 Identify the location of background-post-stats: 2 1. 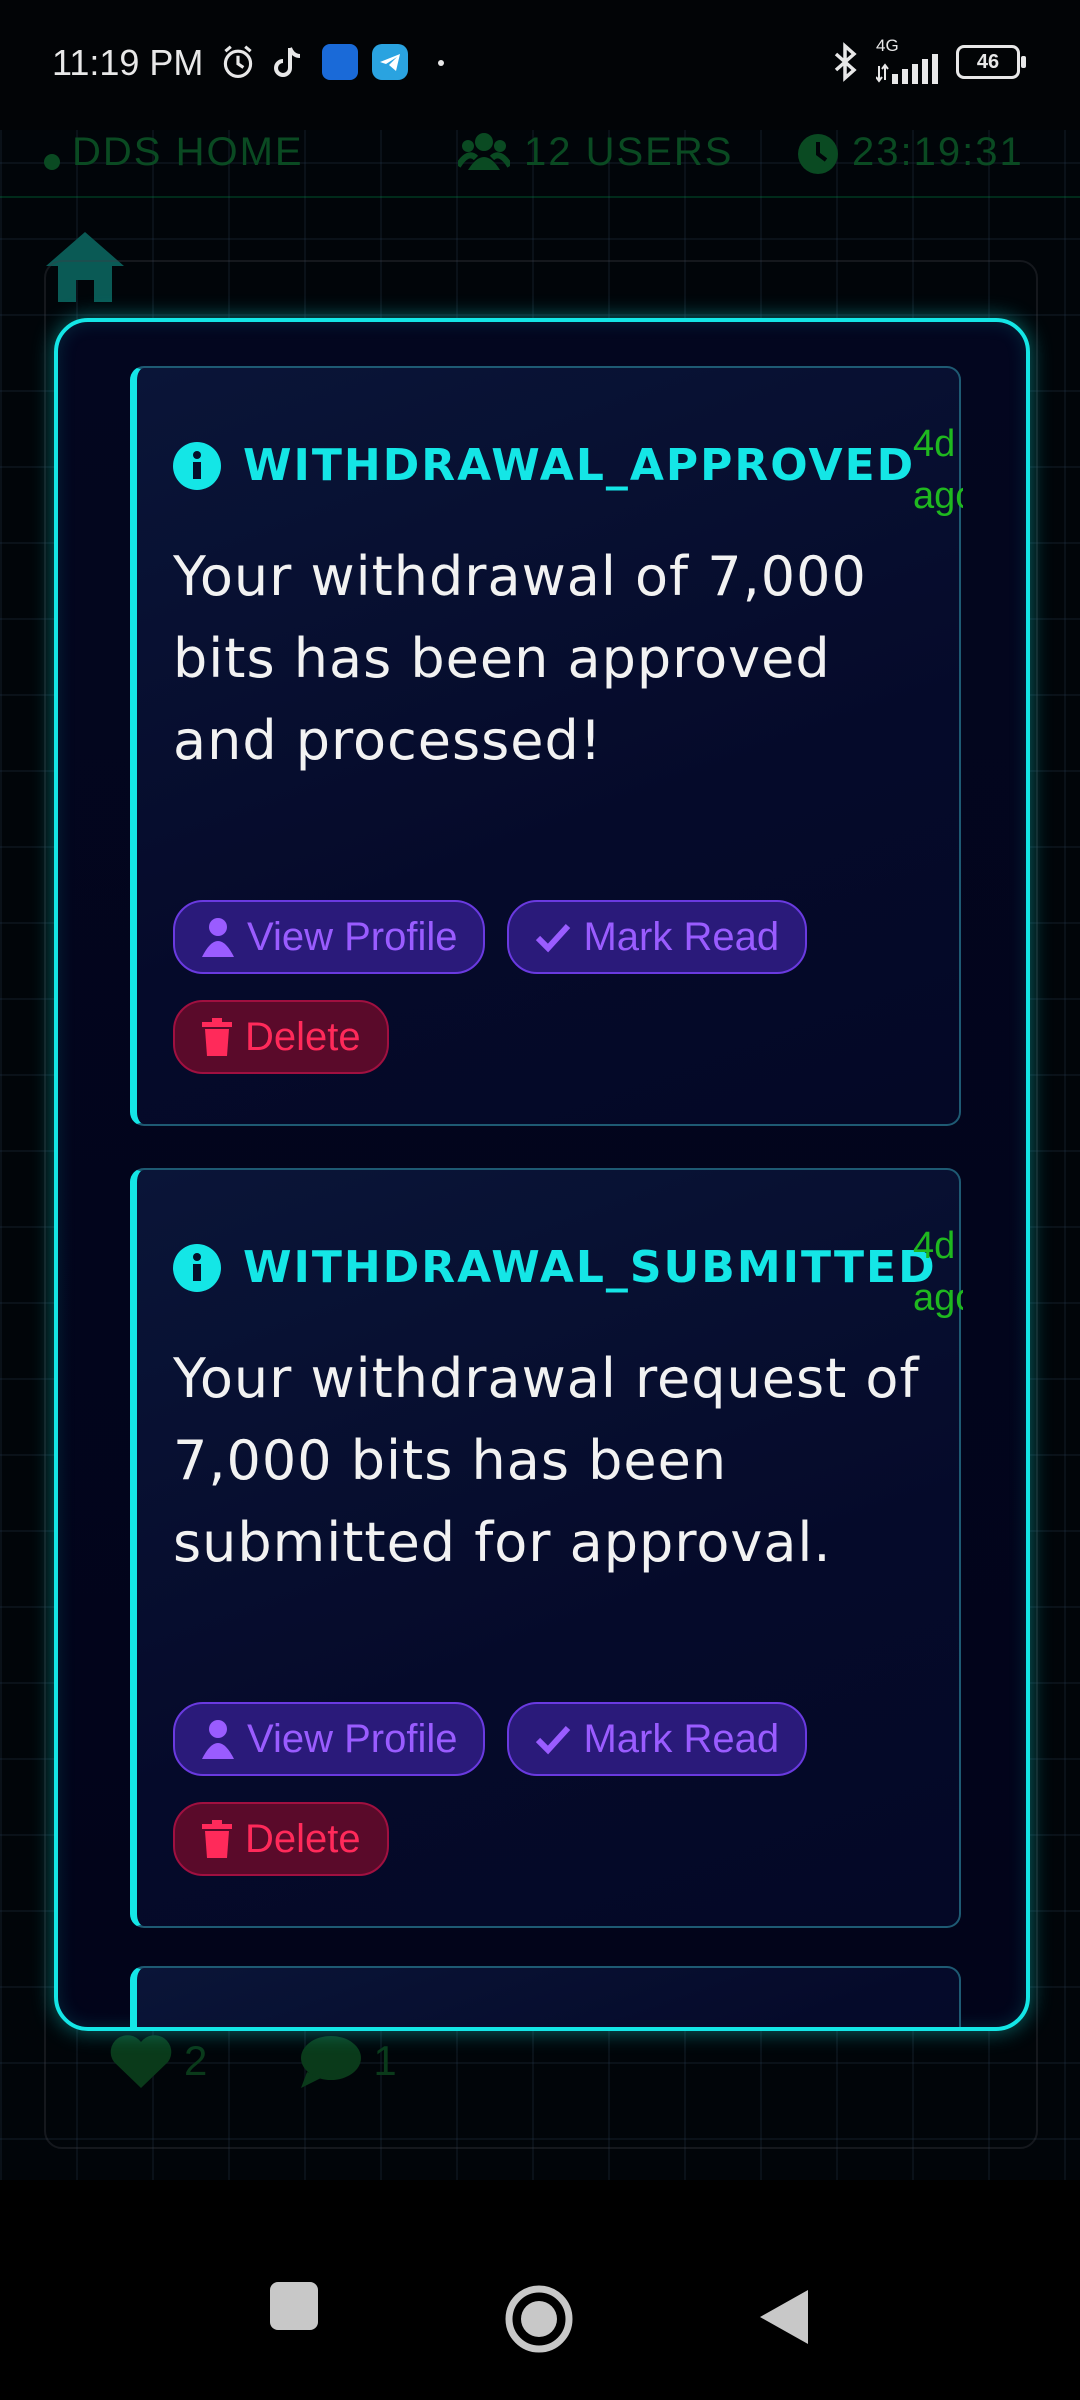
(252, 2061).